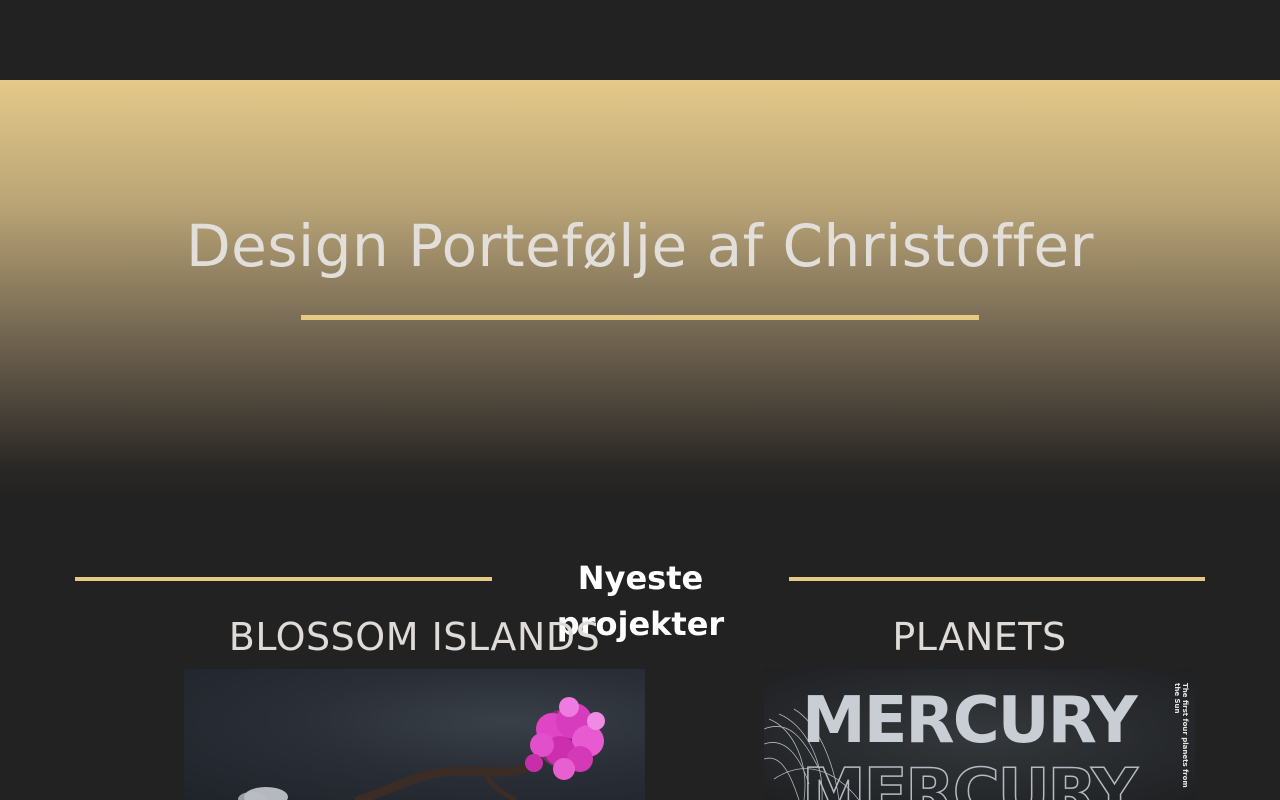 The width and height of the screenshot is (1280, 800). I want to click on heading-divider-right, so click(997, 579).